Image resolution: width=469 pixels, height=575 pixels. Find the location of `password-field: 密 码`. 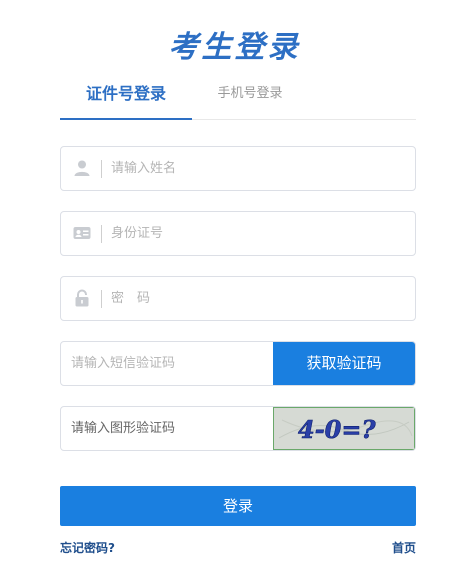

password-field: 密 码 is located at coordinates (238, 298).